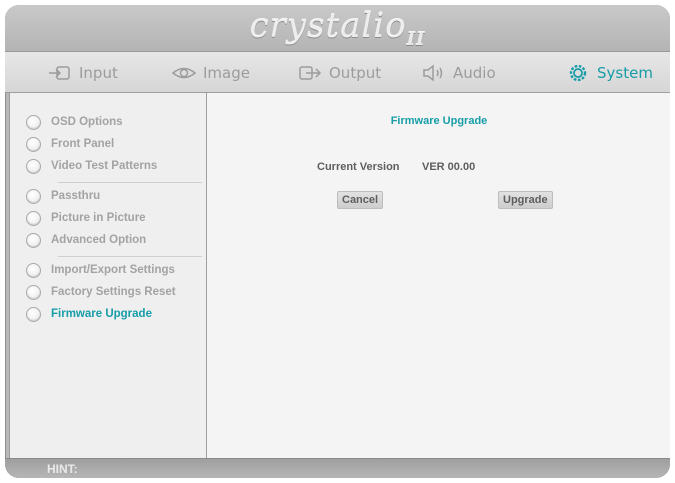 Image resolution: width=675 pixels, height=483 pixels. I want to click on speaker-icon, so click(434, 73).